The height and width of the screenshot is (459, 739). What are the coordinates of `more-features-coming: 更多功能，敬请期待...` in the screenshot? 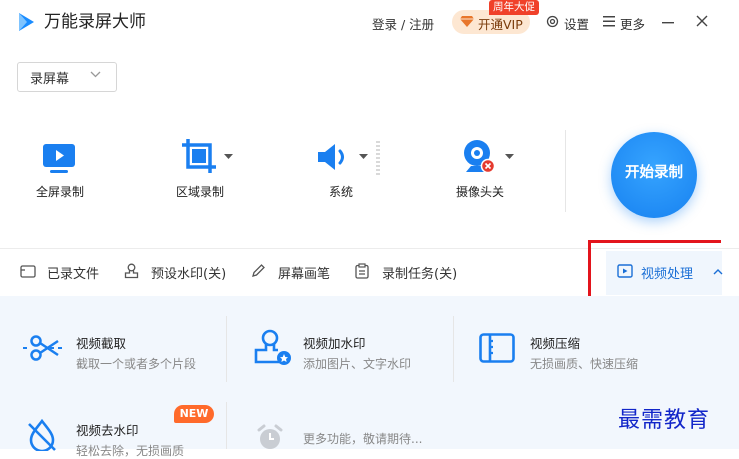 It's located at (363, 439).